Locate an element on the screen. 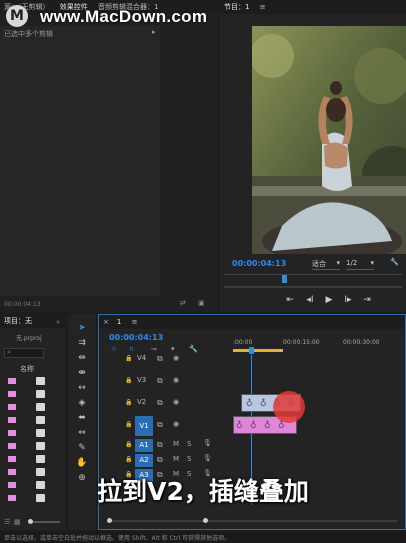  tab-sequence: 1 is located at coordinates (119, 322).